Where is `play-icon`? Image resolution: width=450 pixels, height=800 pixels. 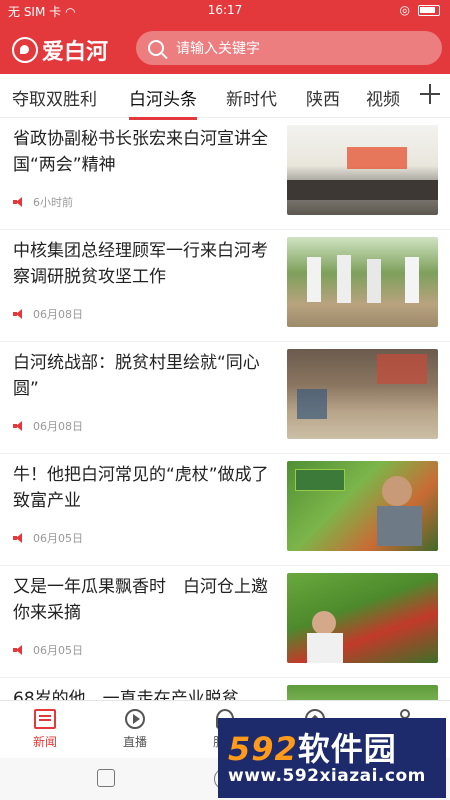 play-icon is located at coordinates (135, 719).